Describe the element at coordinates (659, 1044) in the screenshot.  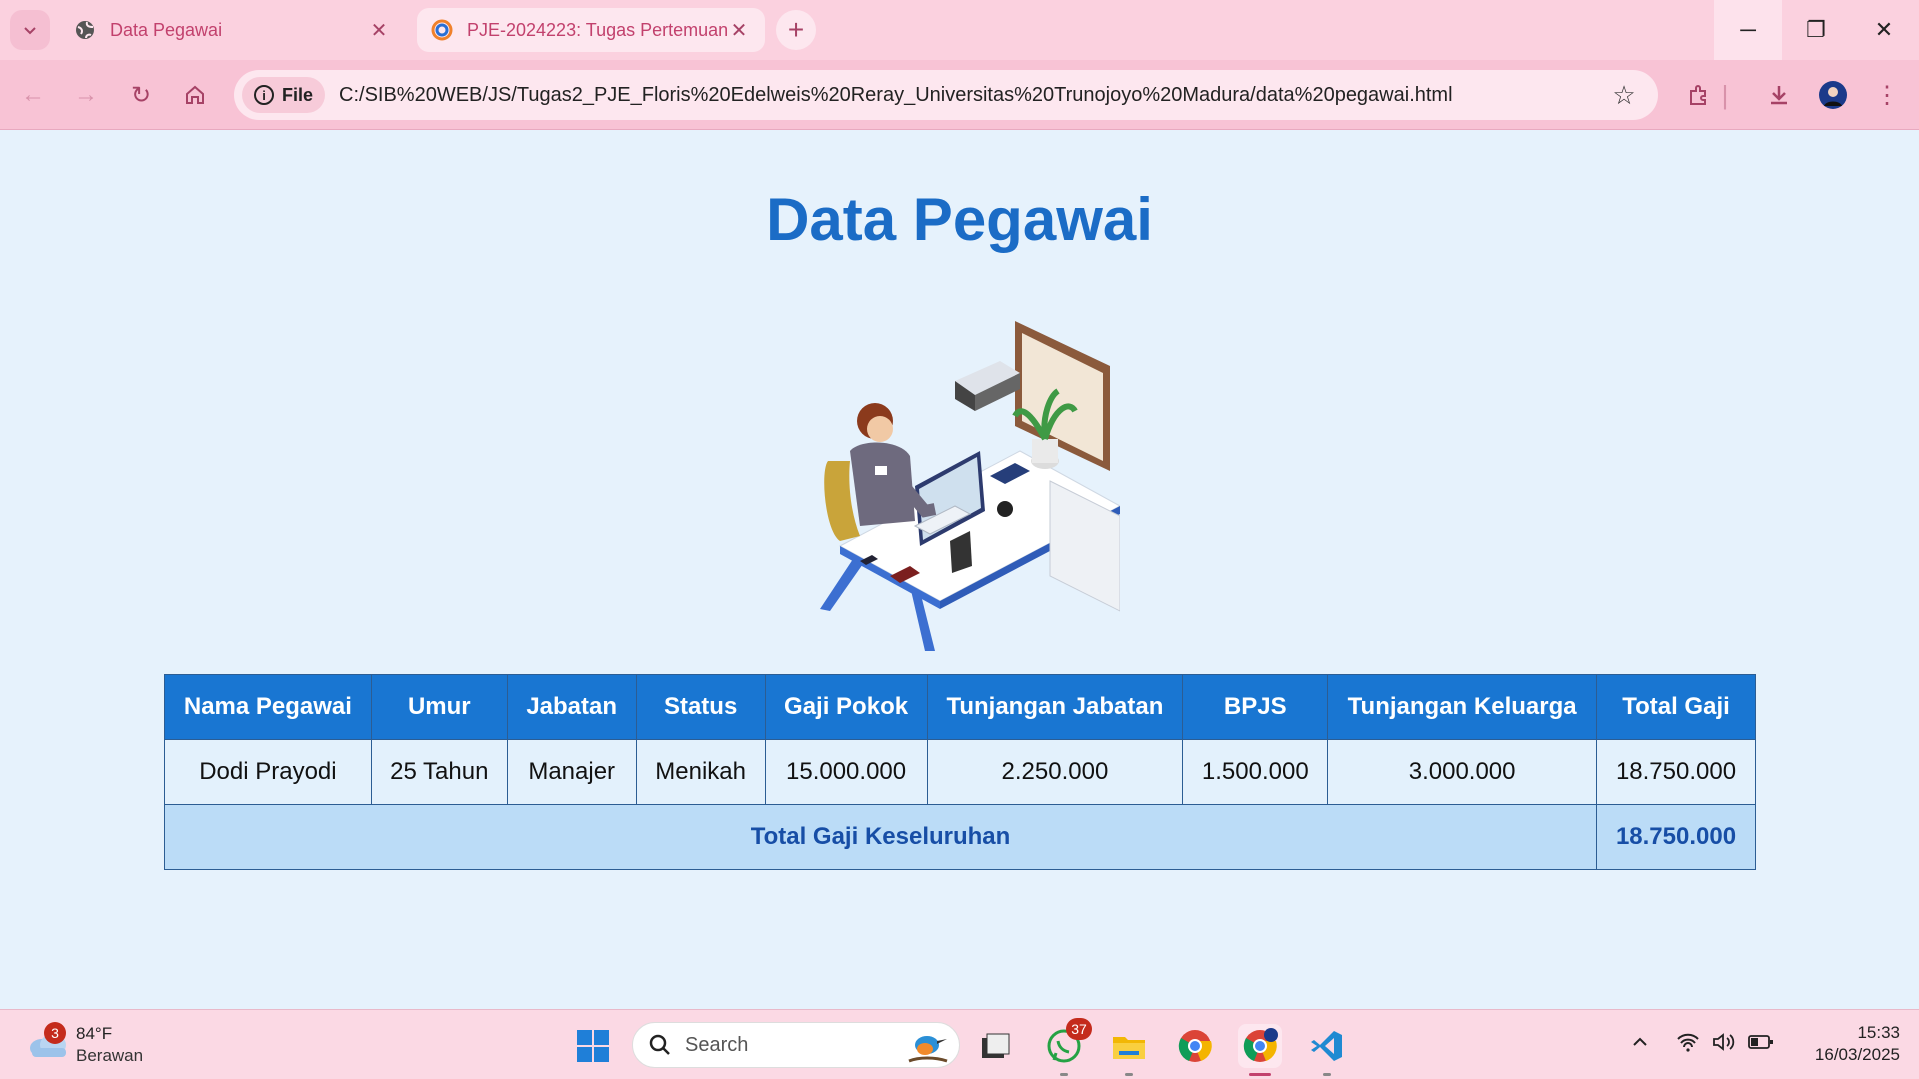
I see `search-icon` at that location.